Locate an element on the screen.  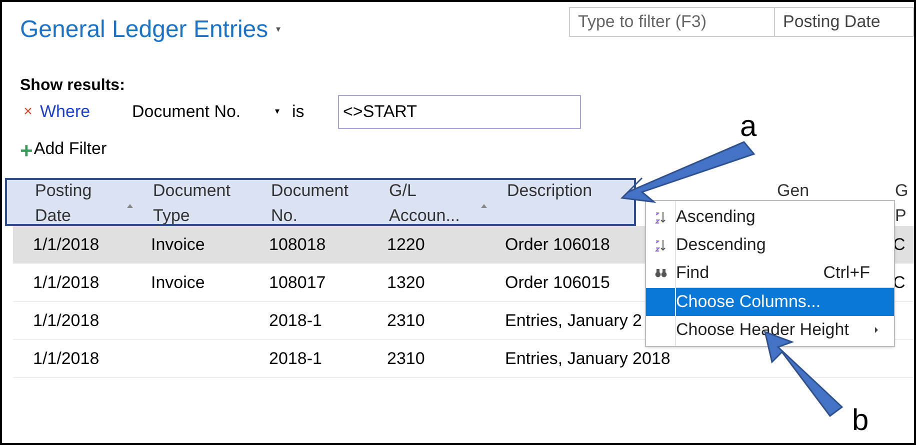
table-cell: 1220 is located at coordinates (406, 244).